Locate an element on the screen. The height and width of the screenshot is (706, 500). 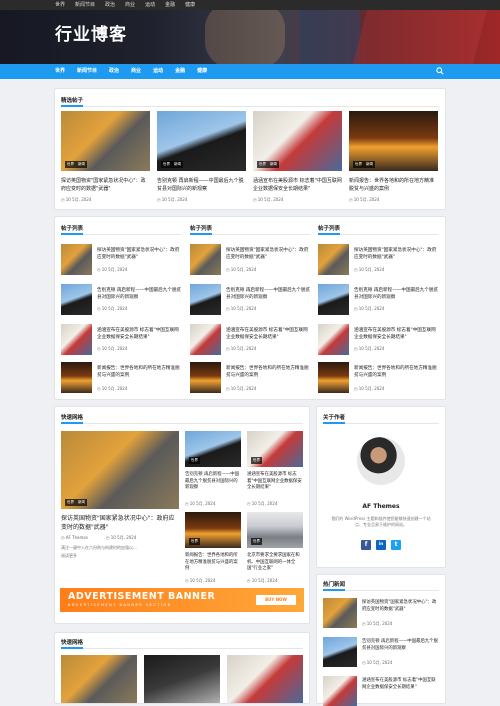
top-menu-item: 金融 is located at coordinates (170, 5).